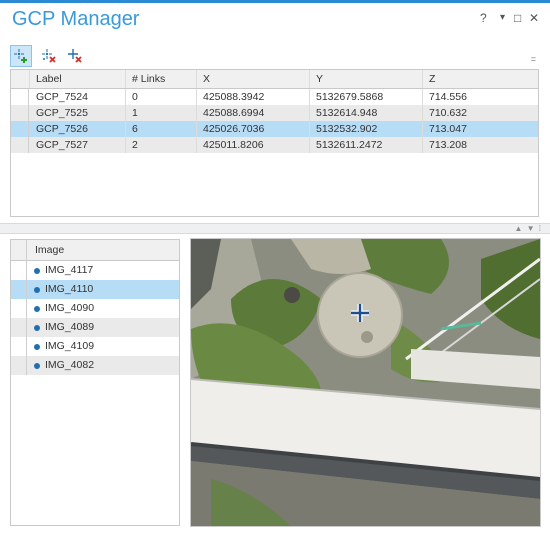 This screenshot has height=534, width=550. What do you see at coordinates (480, 79) in the screenshot?
I see `column-header-z: Z` at bounding box center [480, 79].